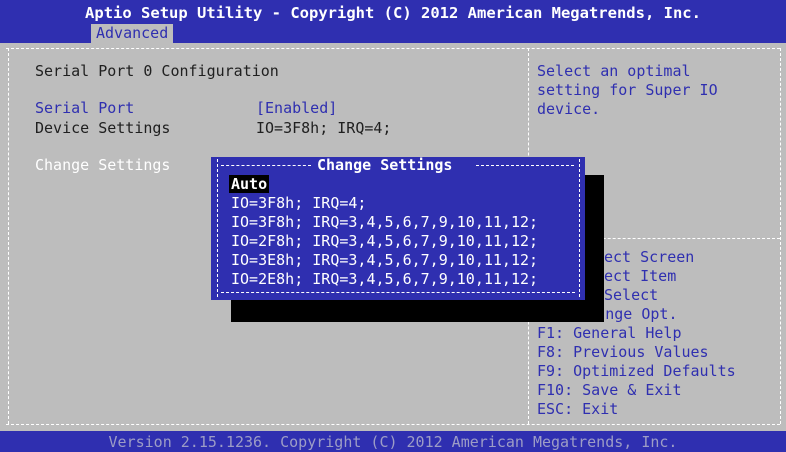 This screenshot has height=452, width=786. I want to click on serial-port-label: Serial Port, so click(84, 108).